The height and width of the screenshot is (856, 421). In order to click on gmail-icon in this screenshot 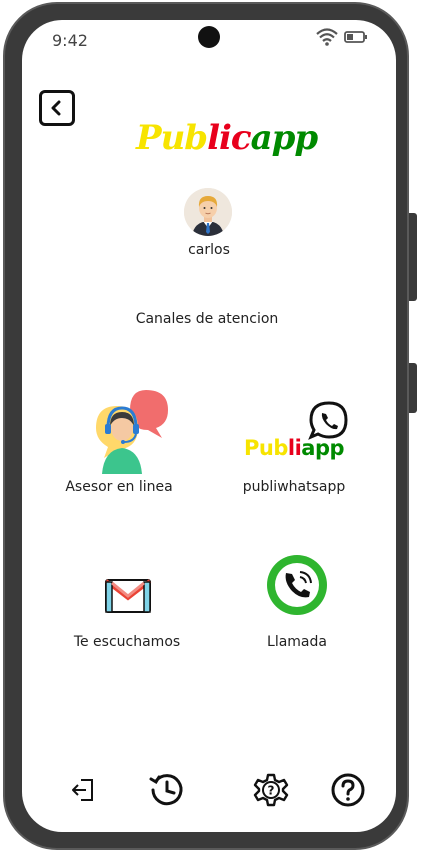, I will do `click(128, 596)`.